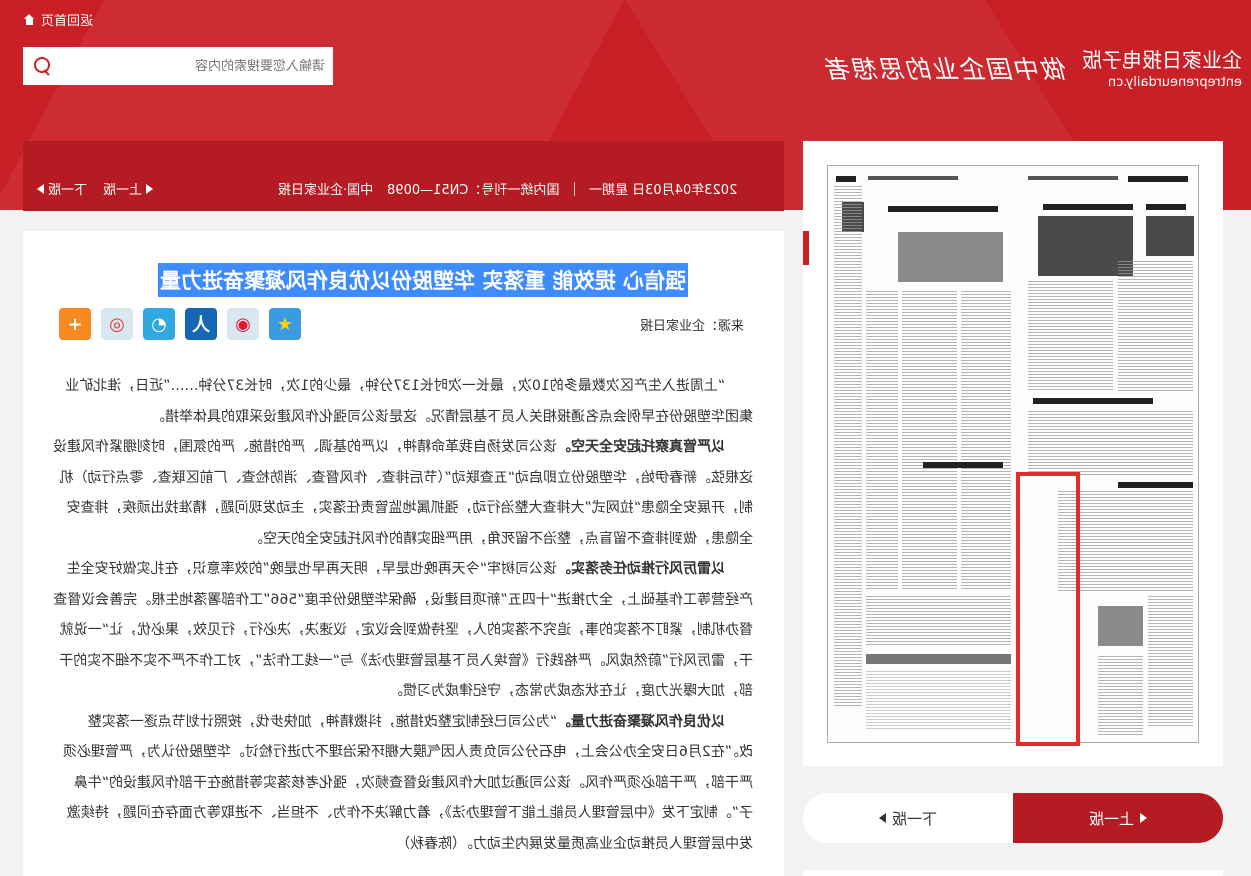 The width and height of the screenshot is (1251, 876). What do you see at coordinates (68, 190) in the screenshot?
I see `next-page-label: 下一版` at bounding box center [68, 190].